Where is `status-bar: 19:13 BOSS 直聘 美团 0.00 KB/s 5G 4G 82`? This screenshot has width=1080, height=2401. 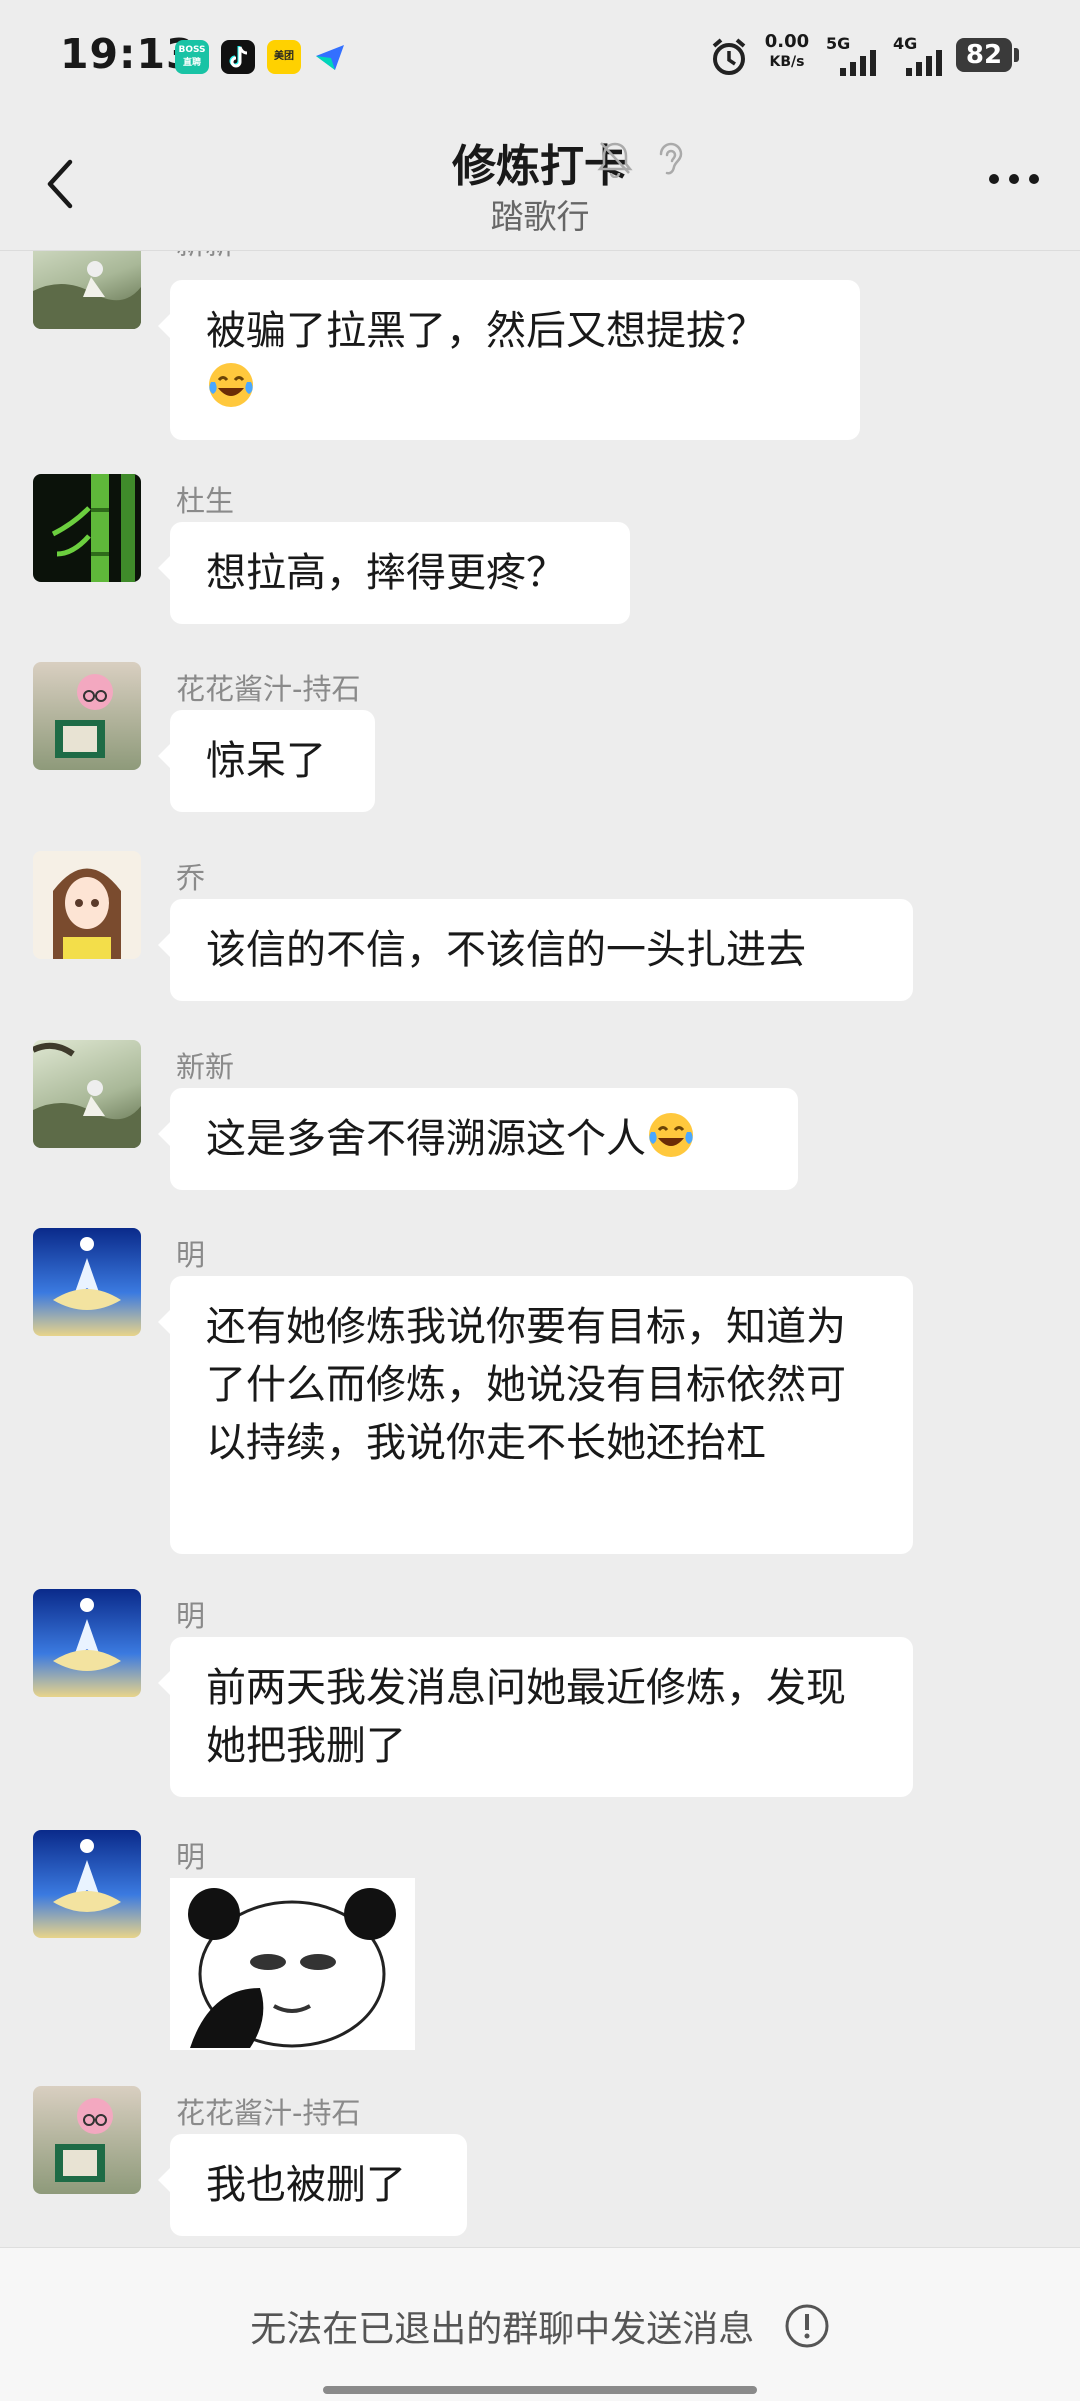 status-bar: 19:13 BOSS 直聘 美团 0.00 KB/s 5G 4G 82 is located at coordinates (540, 56).